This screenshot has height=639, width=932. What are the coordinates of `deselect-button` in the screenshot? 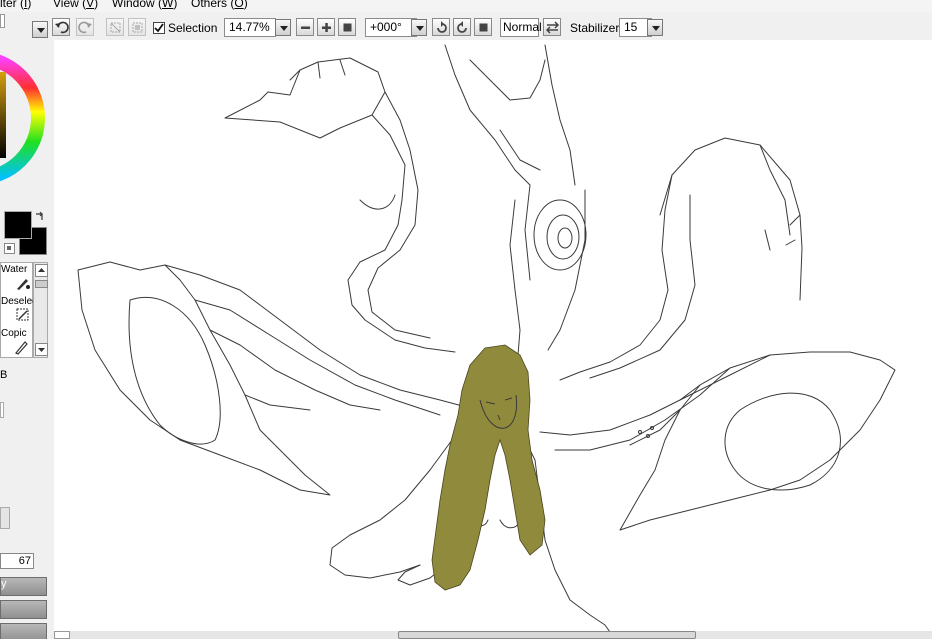 It's located at (115, 27).